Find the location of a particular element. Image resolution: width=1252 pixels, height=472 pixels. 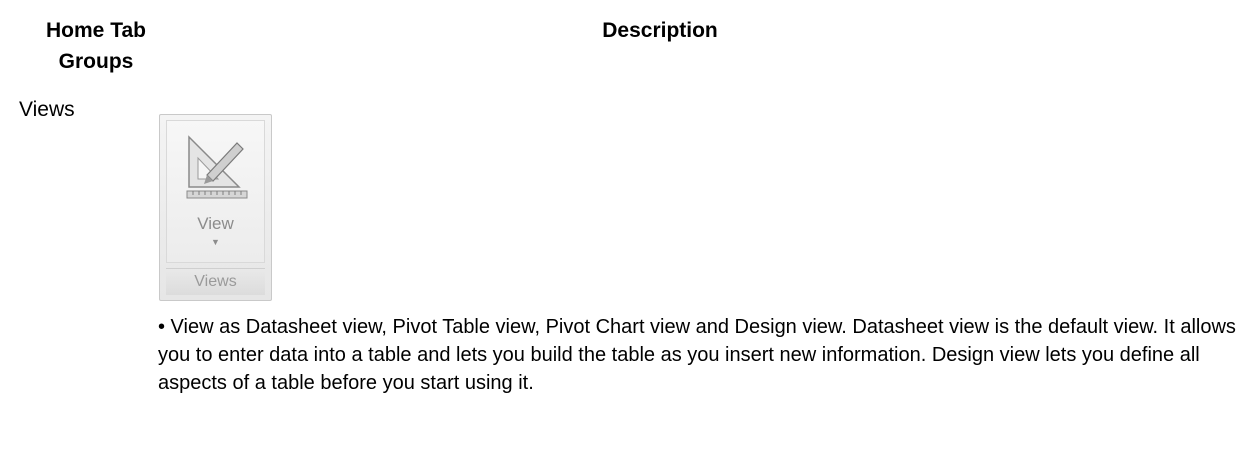

views-ribbon-group: View ▼ Views is located at coordinates (215, 207).